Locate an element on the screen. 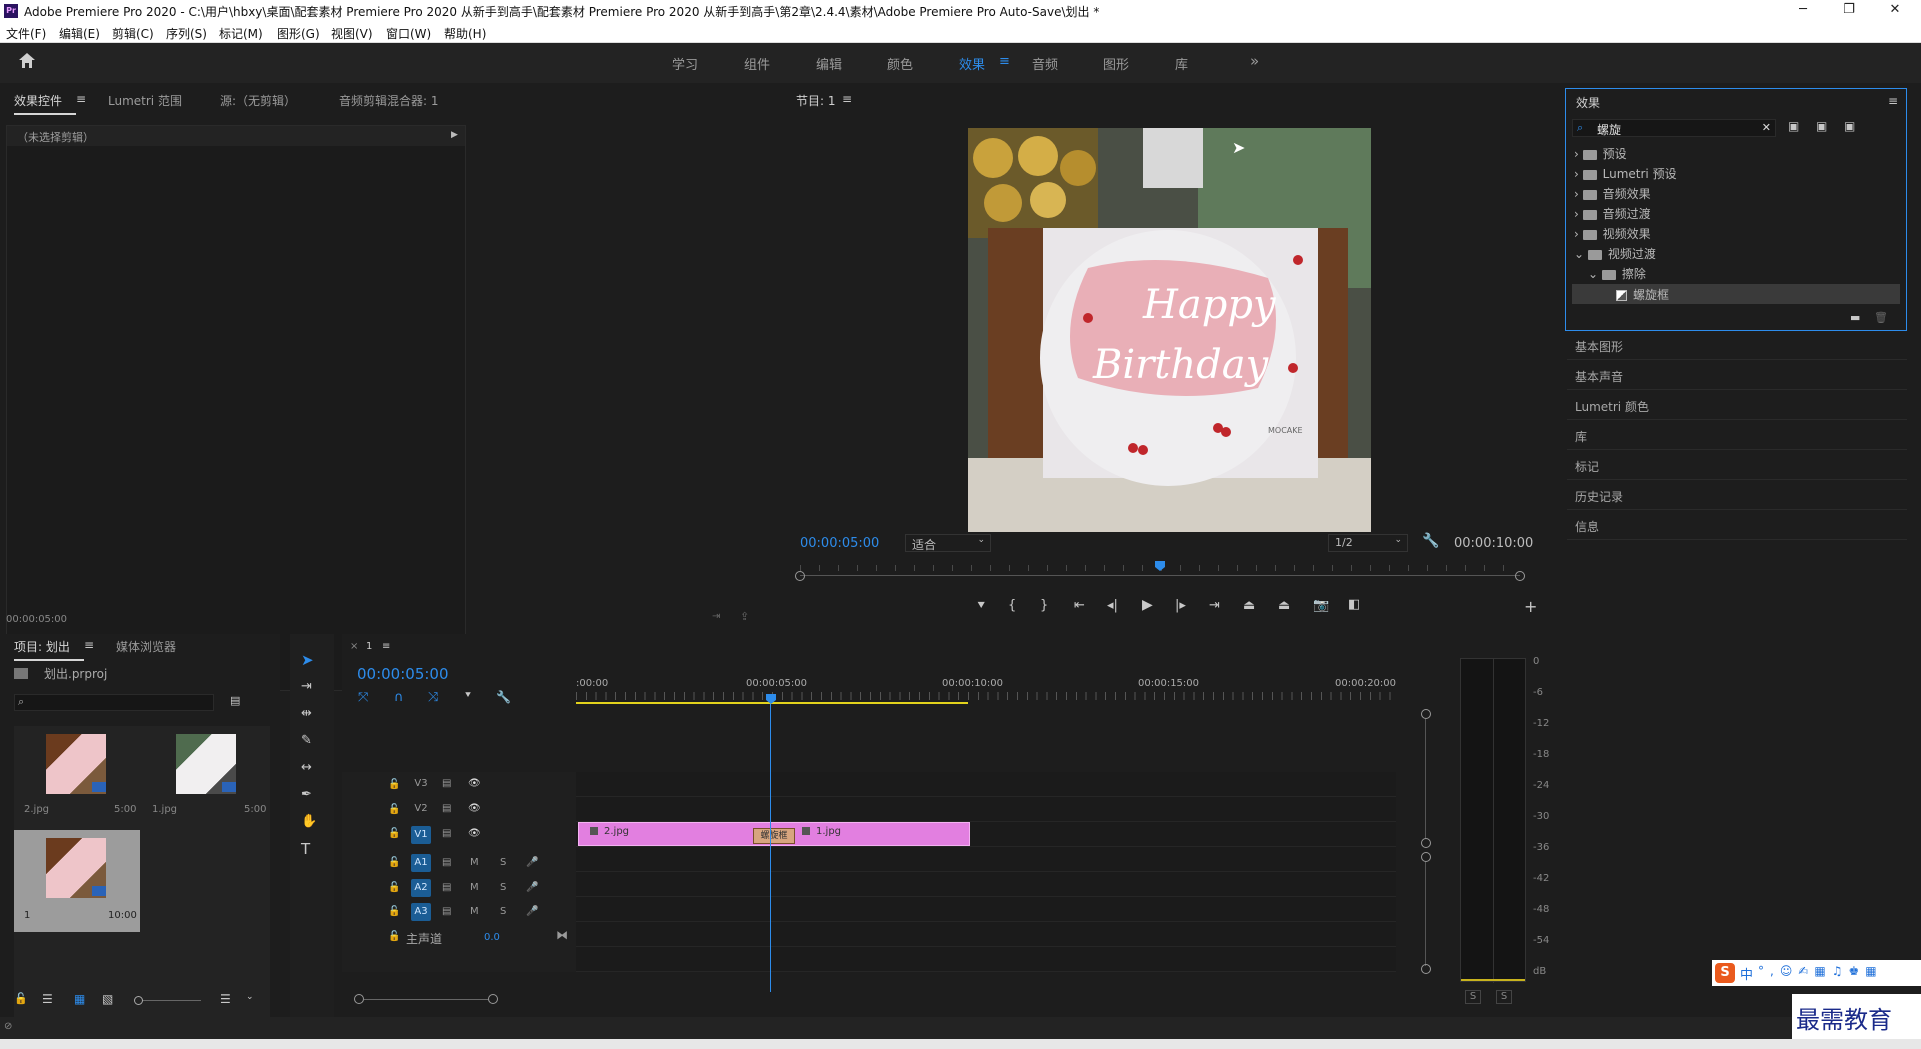 This screenshot has height=1049, width=1921. accelerated-effects-icon: ▣ is located at coordinates (1793, 126).